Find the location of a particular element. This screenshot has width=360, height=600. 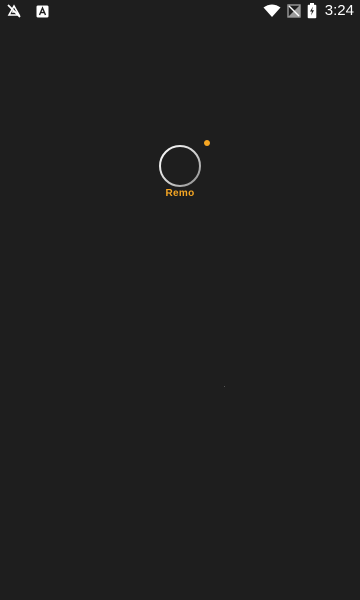

wifi-icon is located at coordinates (272, 11).